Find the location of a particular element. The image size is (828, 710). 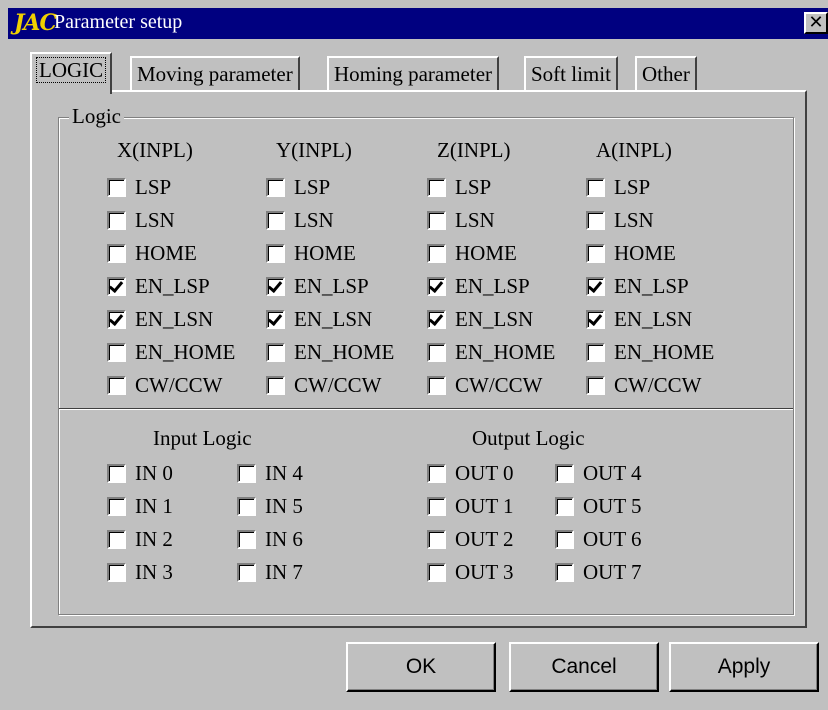

axis-3-option-checkbox: EN_LSP is located at coordinates (637, 286).